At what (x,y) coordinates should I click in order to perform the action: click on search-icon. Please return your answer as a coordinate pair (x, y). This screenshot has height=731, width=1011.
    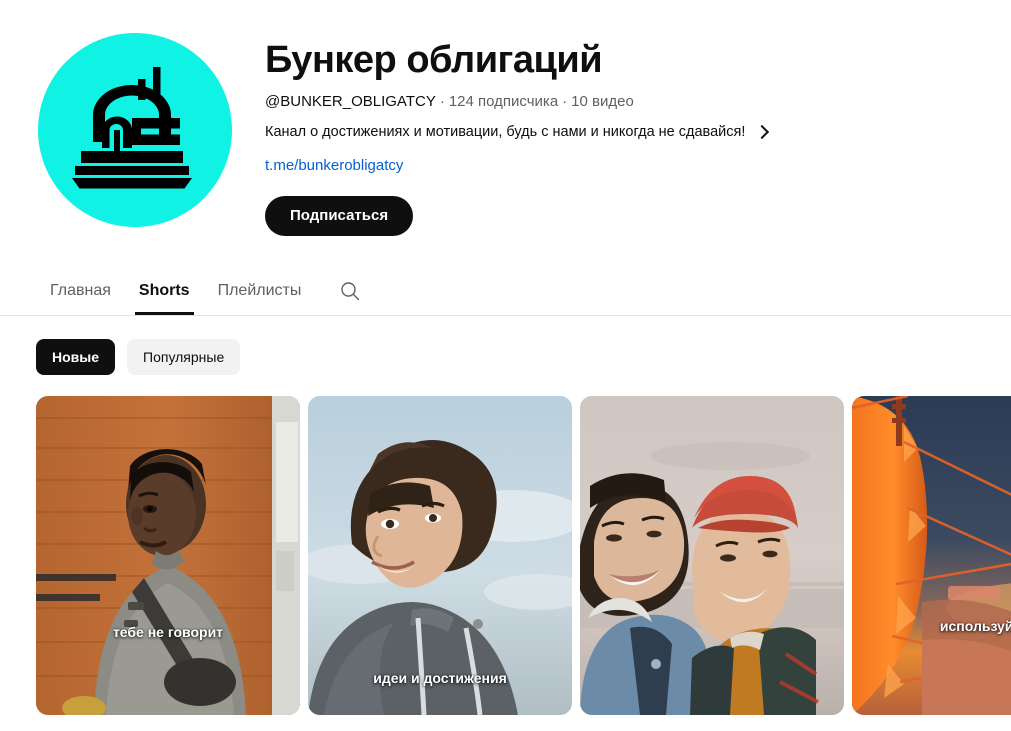
    Looking at the image, I should click on (350, 291).